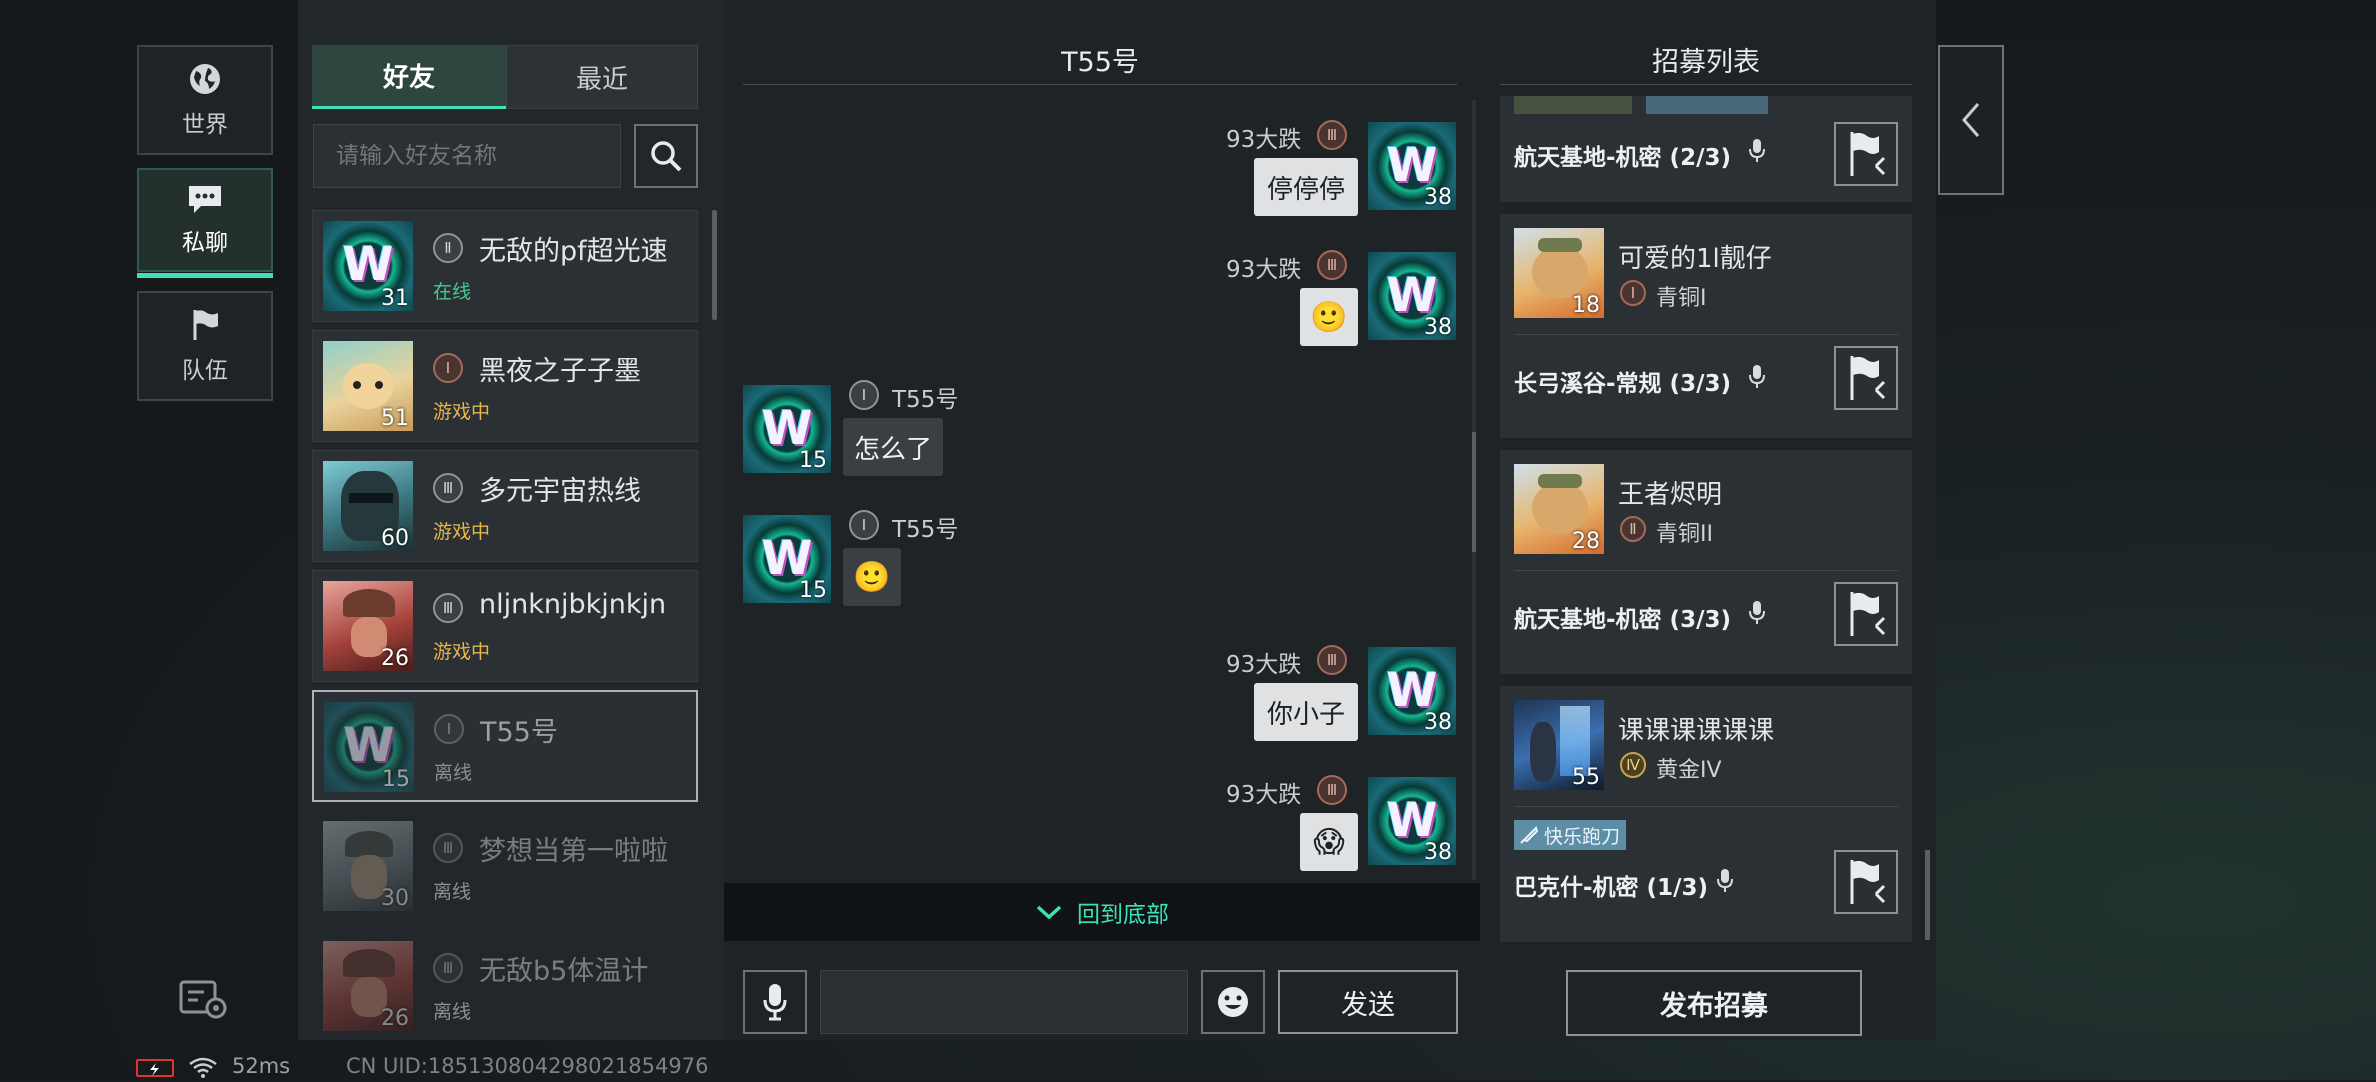 Image resolution: width=2376 pixels, height=1082 pixels. What do you see at coordinates (1670, 495) in the screenshot?
I see `recruiter-name: 王者烬明` at bounding box center [1670, 495].